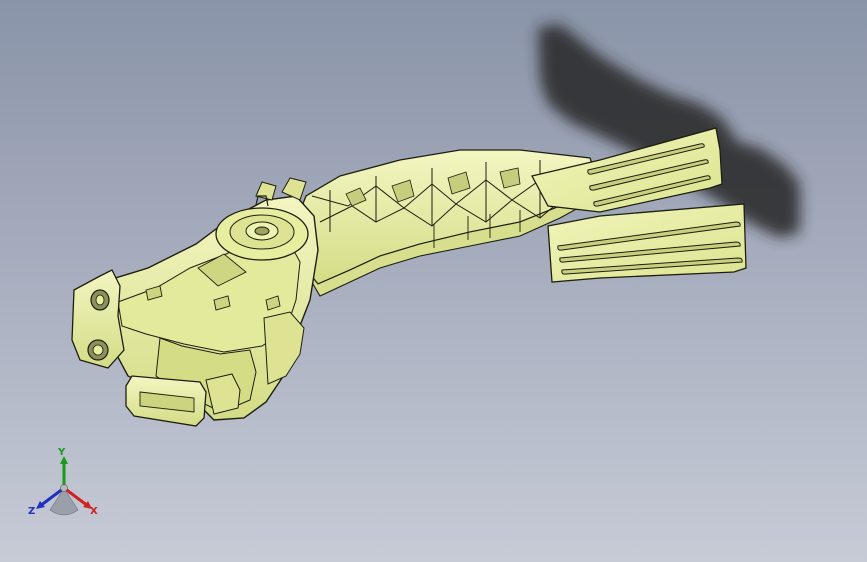 Image resolution: width=867 pixels, height=562 pixels. Describe the element at coordinates (647, 243) in the screenshot. I see `pedal-pad-lower` at that location.